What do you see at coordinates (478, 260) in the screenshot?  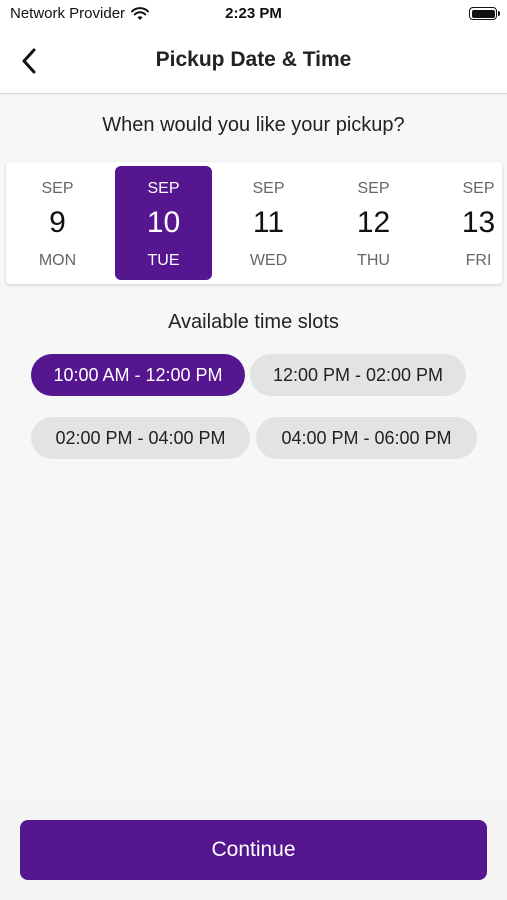 I see `date-weekday: FRI` at bounding box center [478, 260].